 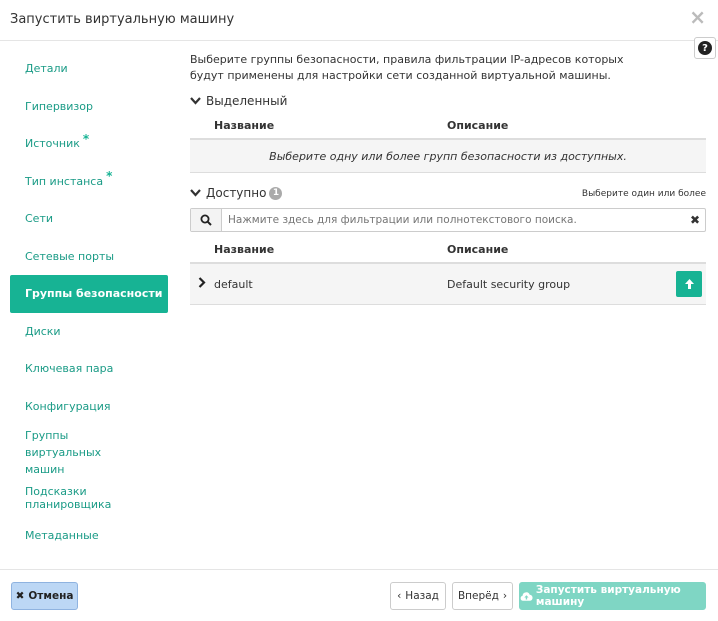 I want to click on sidebar-item-networks: Сети, so click(x=89, y=219).